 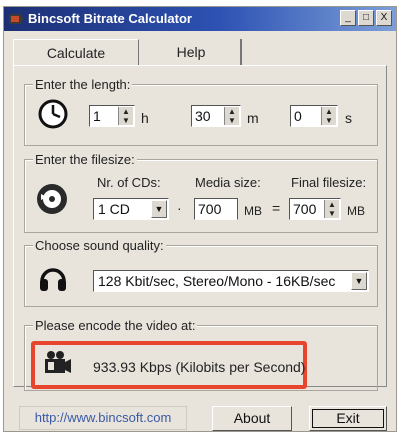 I want to click on sound-quality-select: 128 Kbit/sec, Stereo/Mono - 16KB/sec ▼, so click(x=231, y=281).